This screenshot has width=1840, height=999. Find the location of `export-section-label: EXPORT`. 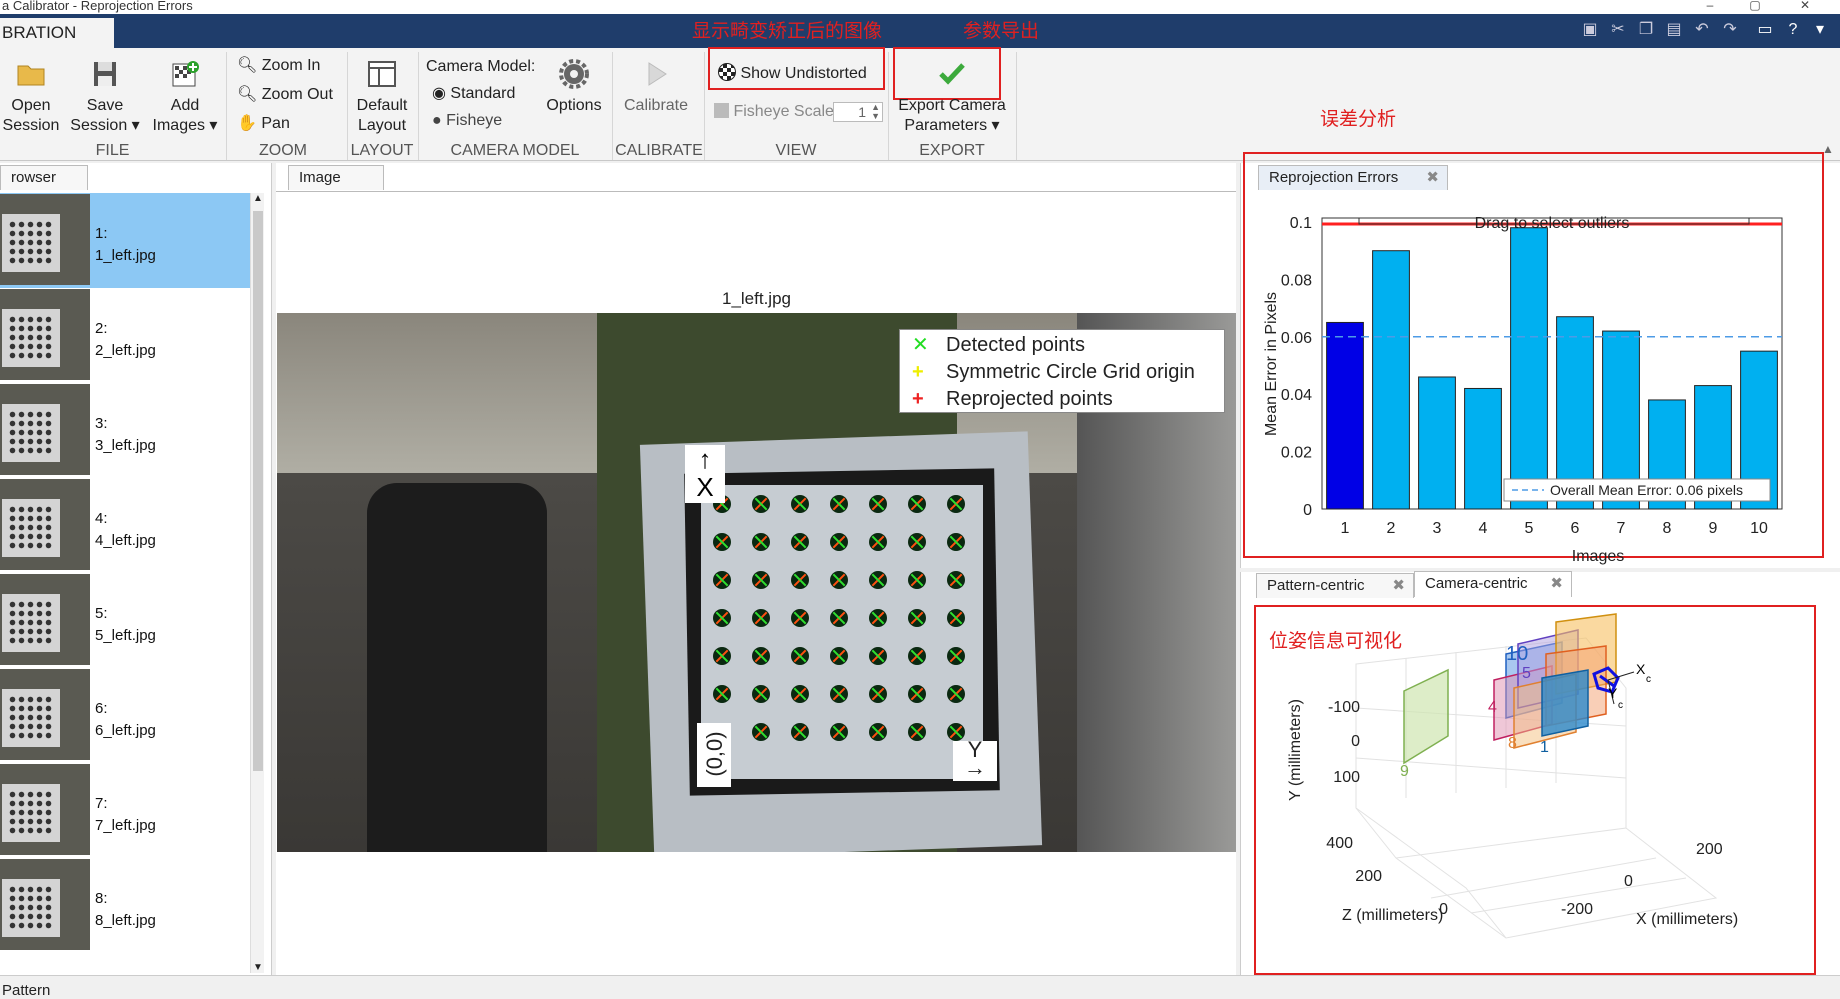

export-section-label: EXPORT is located at coordinates (952, 150).